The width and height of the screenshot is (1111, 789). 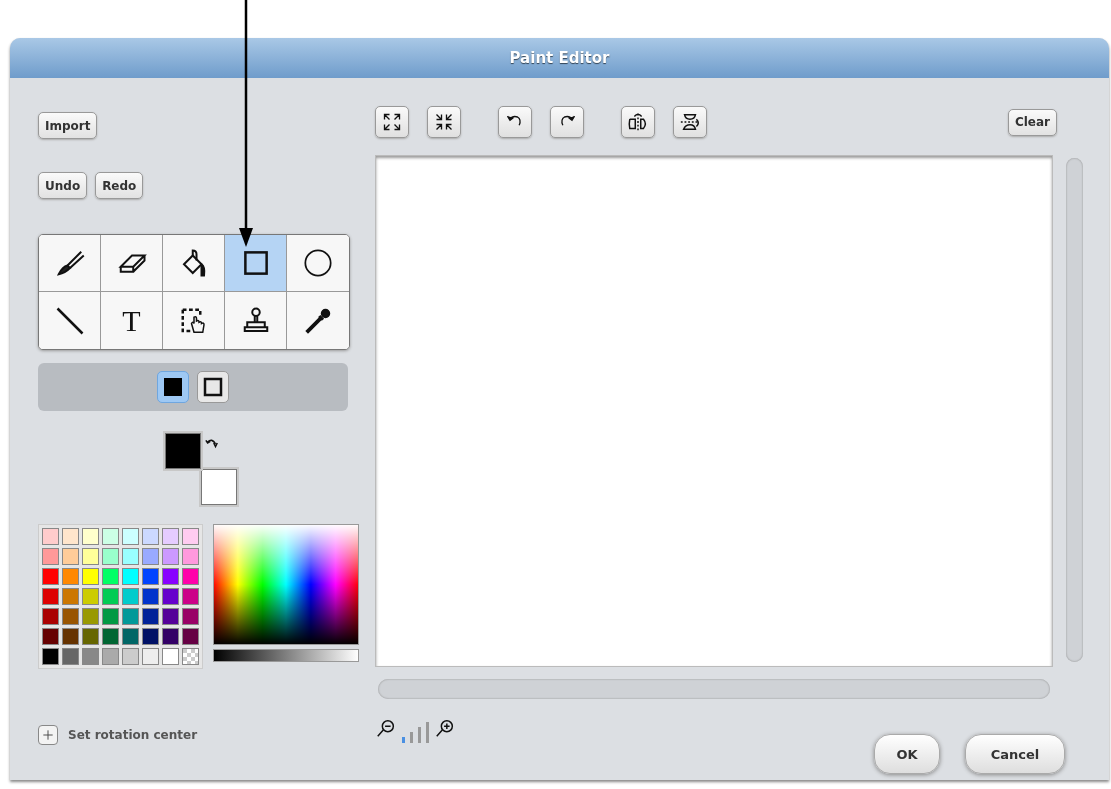 What do you see at coordinates (256, 320) in the screenshot?
I see `stamp-tool` at bounding box center [256, 320].